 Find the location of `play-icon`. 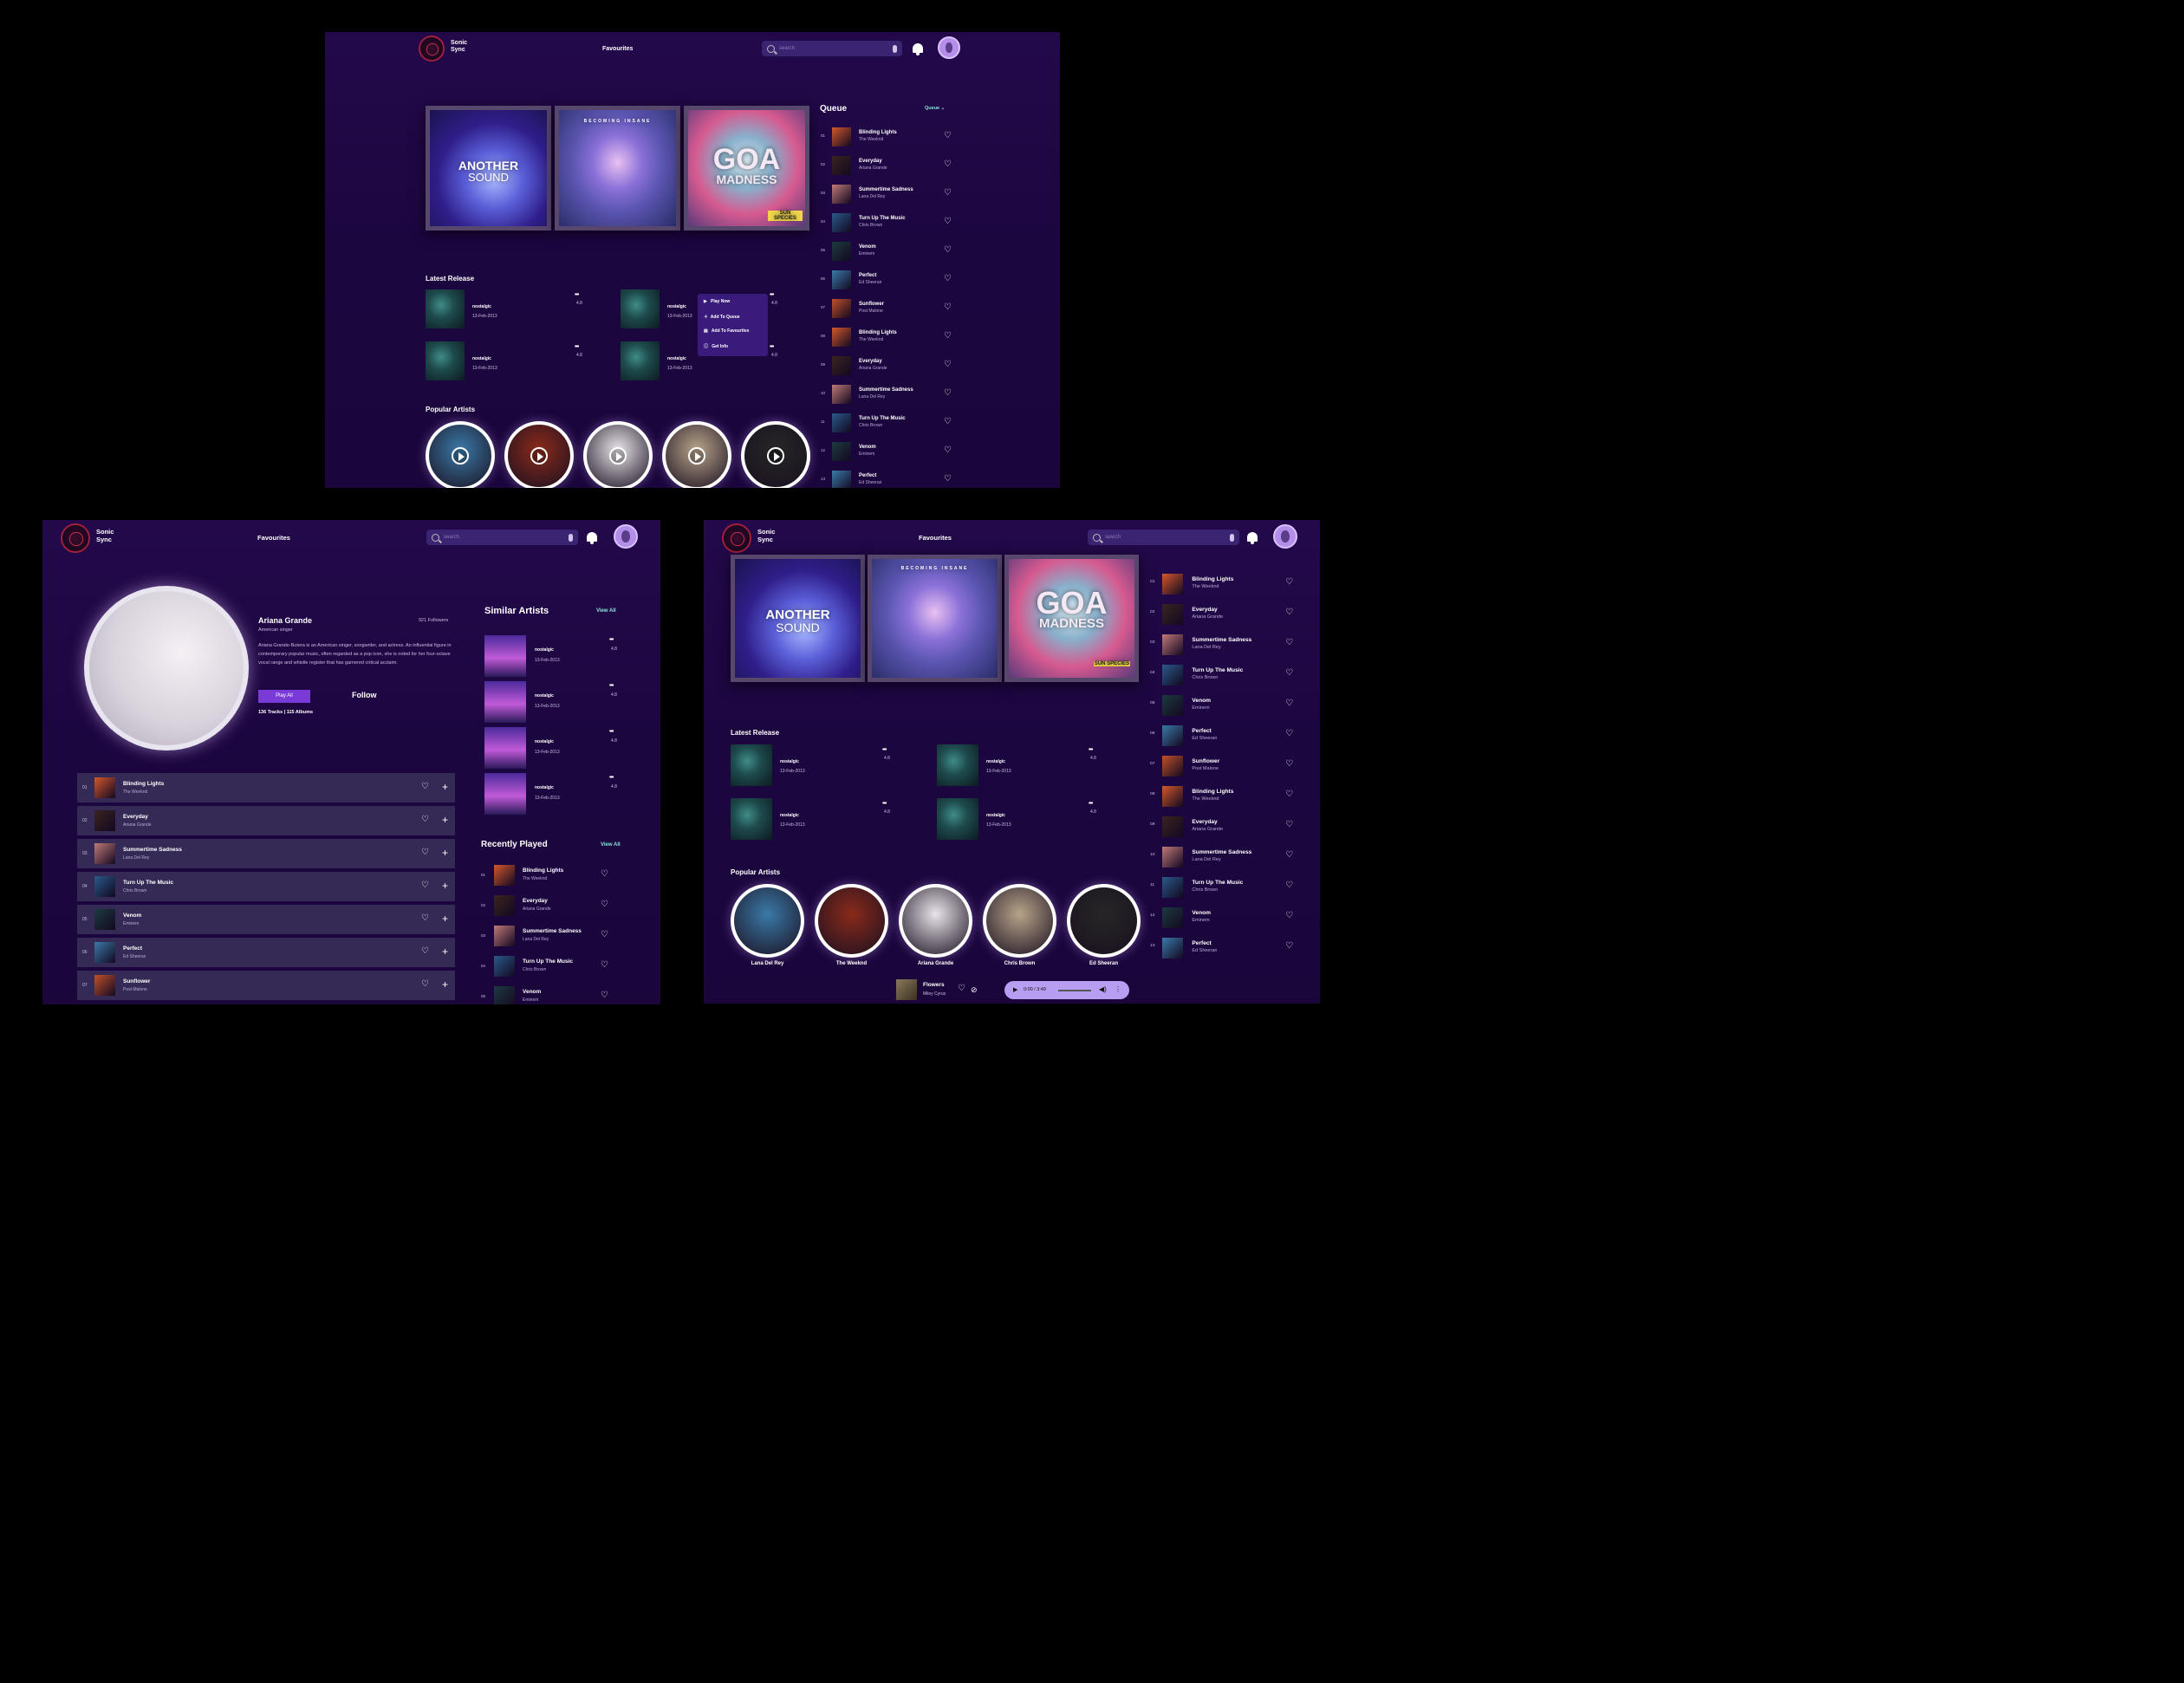

play-icon is located at coordinates (775, 456).